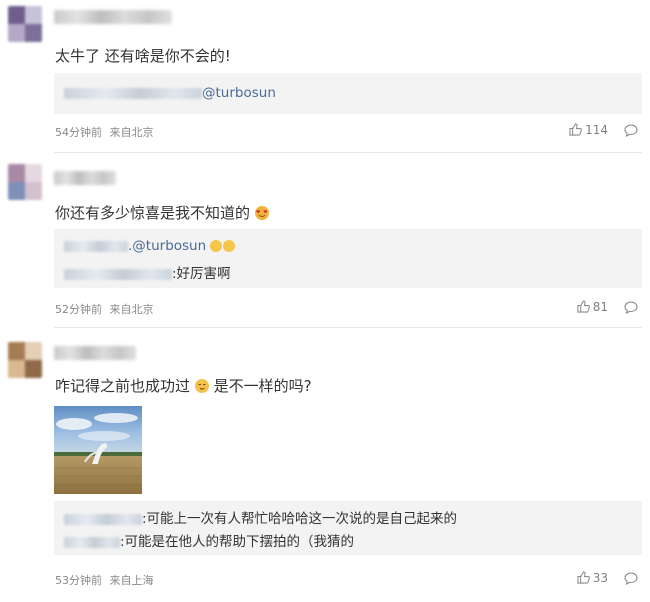 This screenshot has height=602, width=650. What do you see at coordinates (131, 580) in the screenshot?
I see `location: 来自上海` at bounding box center [131, 580].